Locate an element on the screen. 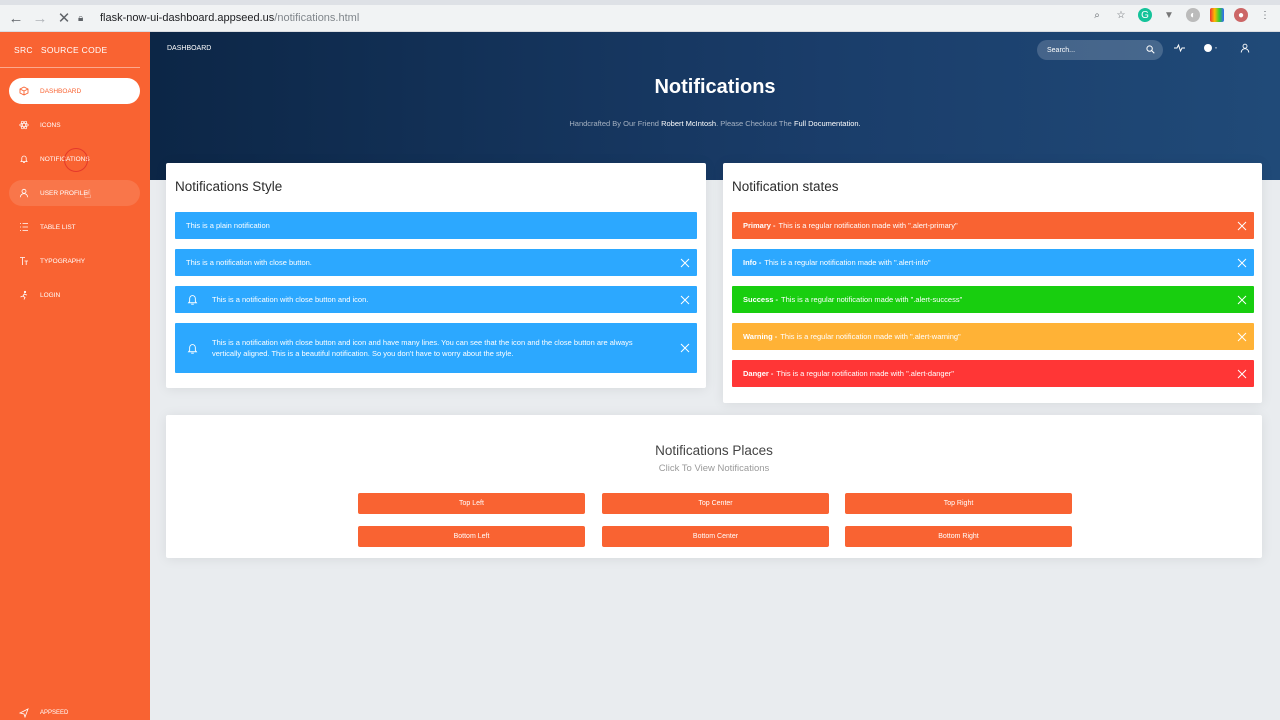  text-icon is located at coordinates (24, 261).